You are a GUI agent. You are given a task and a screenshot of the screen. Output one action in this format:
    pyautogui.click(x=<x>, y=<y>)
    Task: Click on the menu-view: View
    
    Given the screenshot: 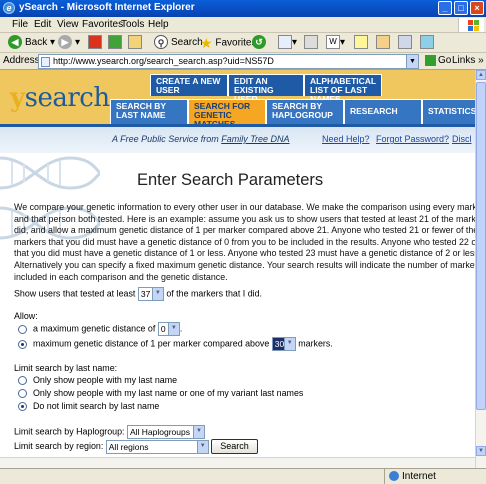 What is the action you would take?
    pyautogui.click(x=68, y=24)
    